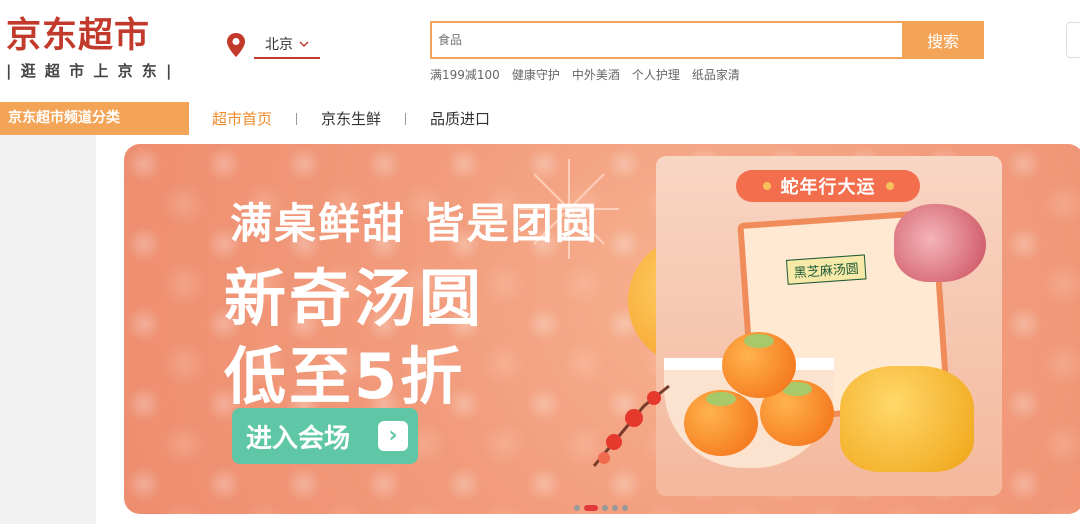 The image size is (1080, 524). Describe the element at coordinates (279, 45) in the screenshot. I see `city-label: 北京` at that location.